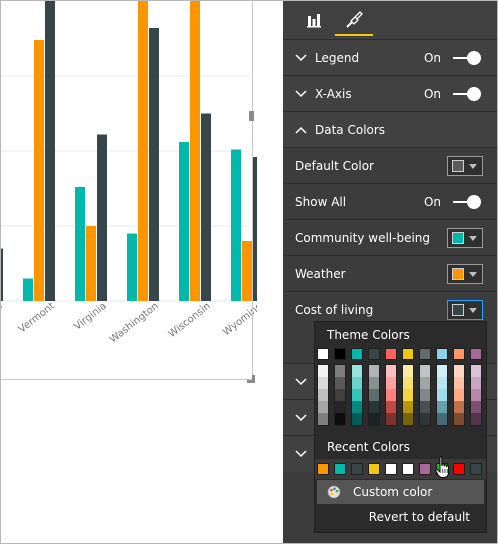 Image resolution: width=498 pixels, height=544 pixels. What do you see at coordinates (251, 379) in the screenshot?
I see `resize-handle-corner` at bounding box center [251, 379].